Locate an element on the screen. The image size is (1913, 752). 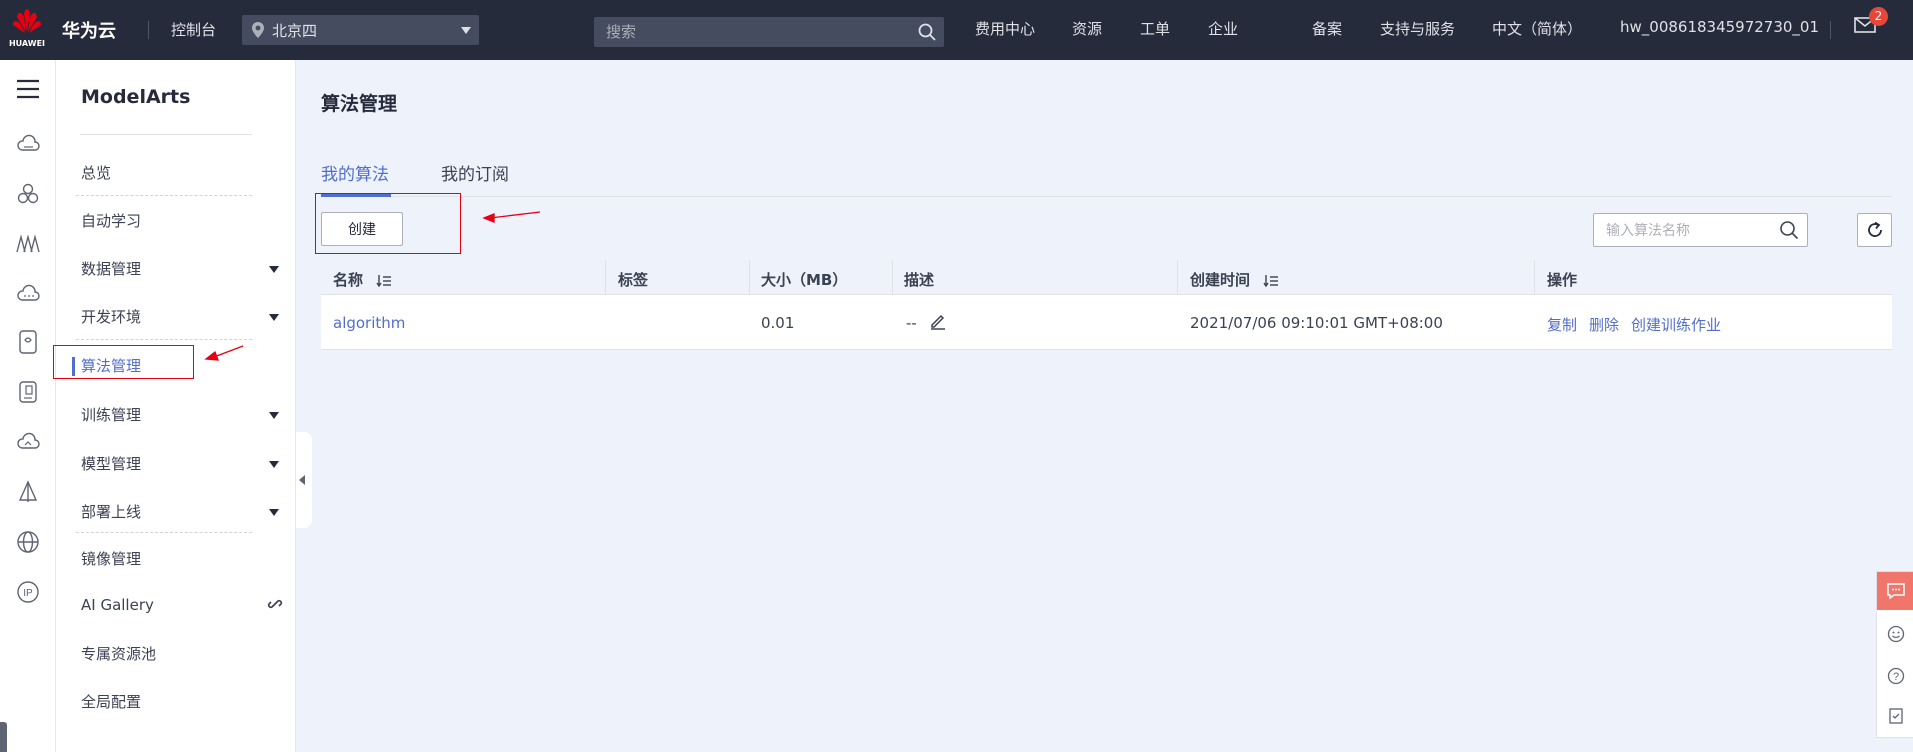
menu-item-dev-environment: 开发环境 is located at coordinates (111, 316).